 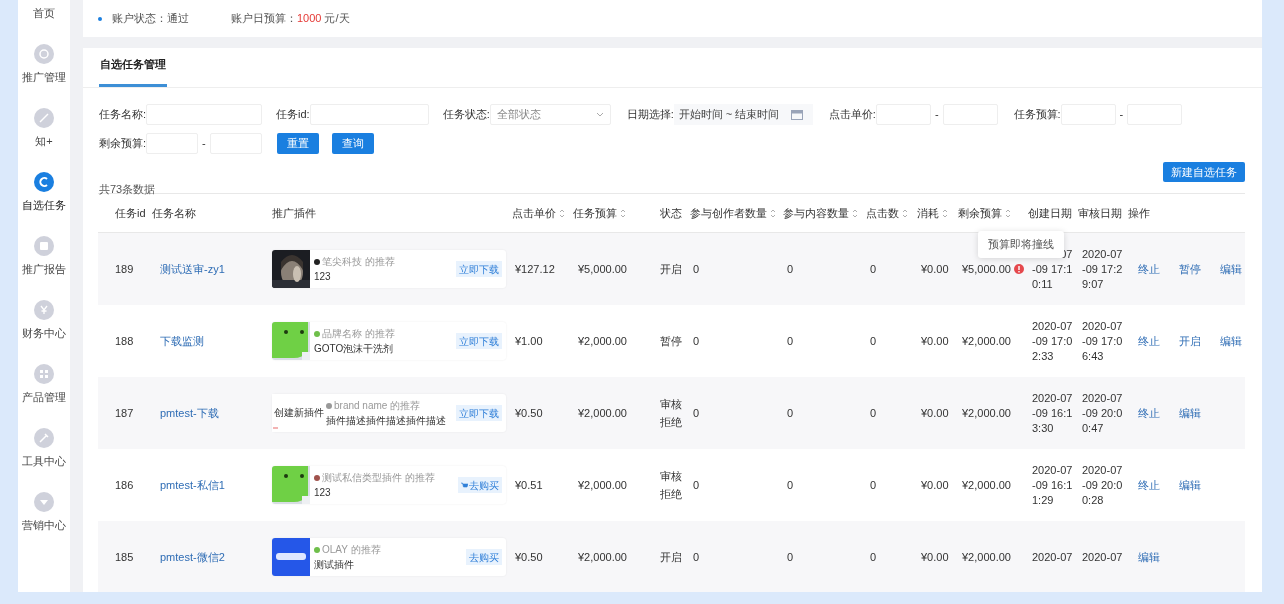 What do you see at coordinates (44, 76) in the screenshot?
I see `sidebar-item: 推广管理` at bounding box center [44, 76].